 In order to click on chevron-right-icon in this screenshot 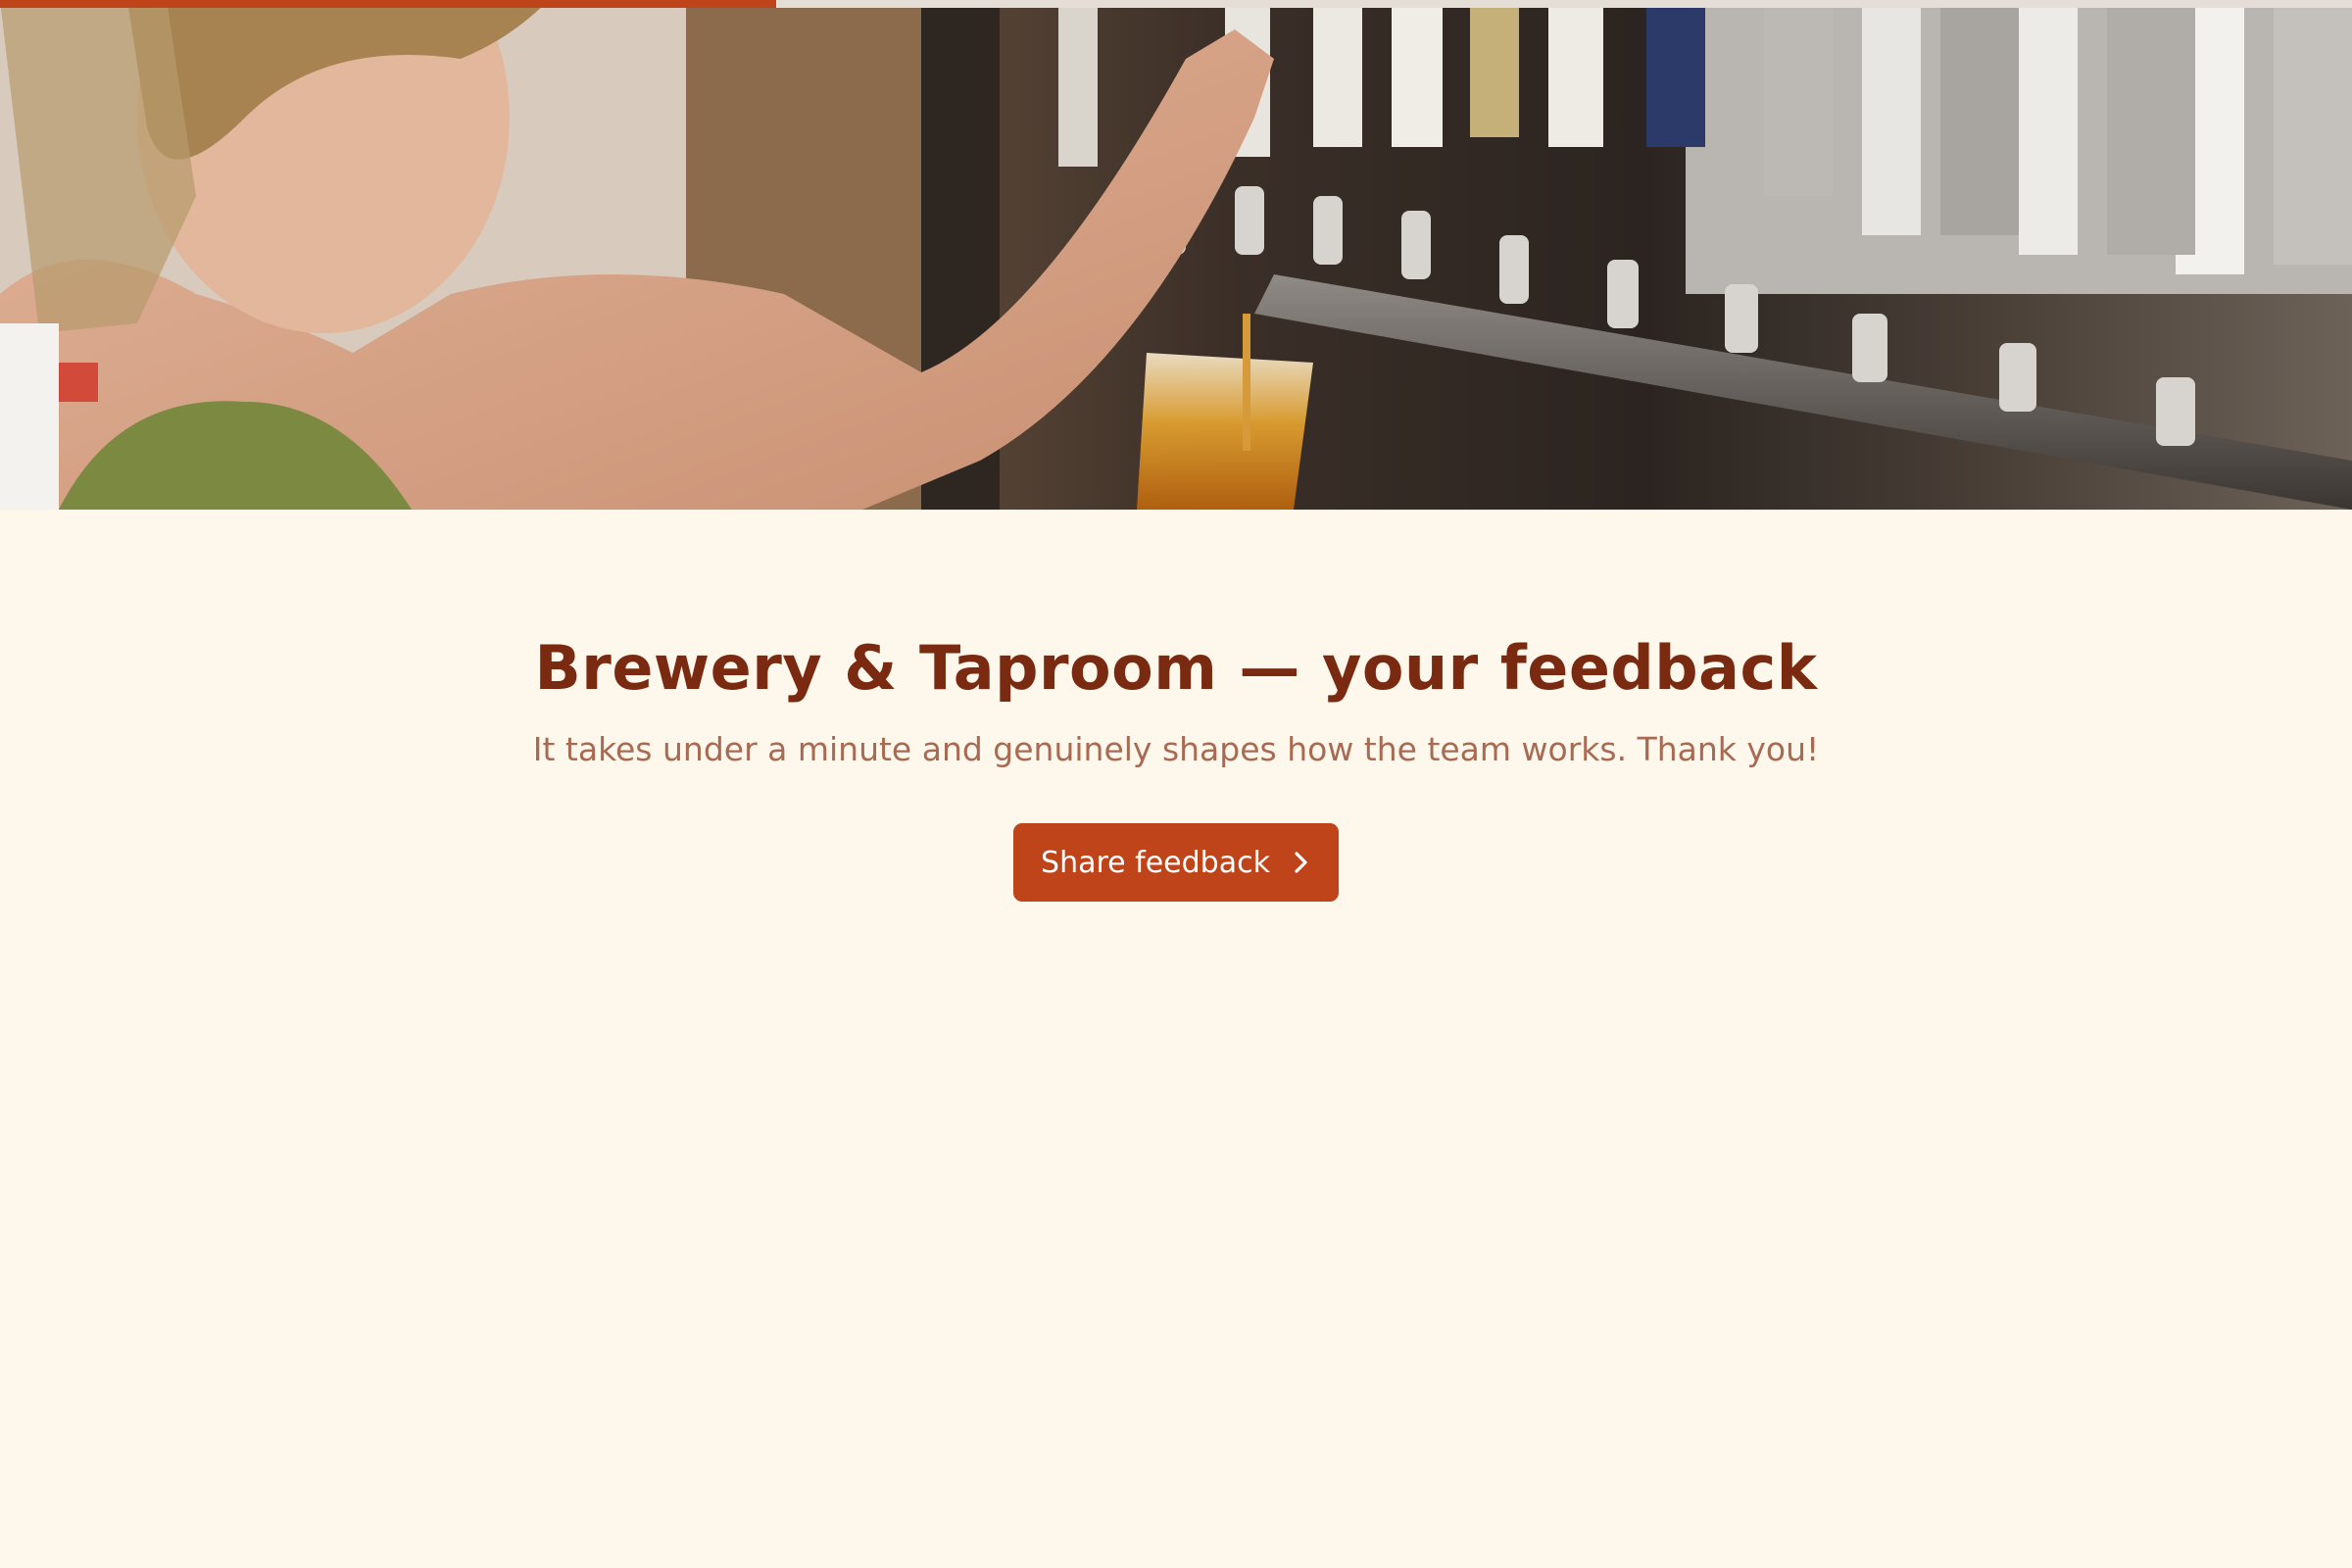, I will do `click(1301, 862)`.